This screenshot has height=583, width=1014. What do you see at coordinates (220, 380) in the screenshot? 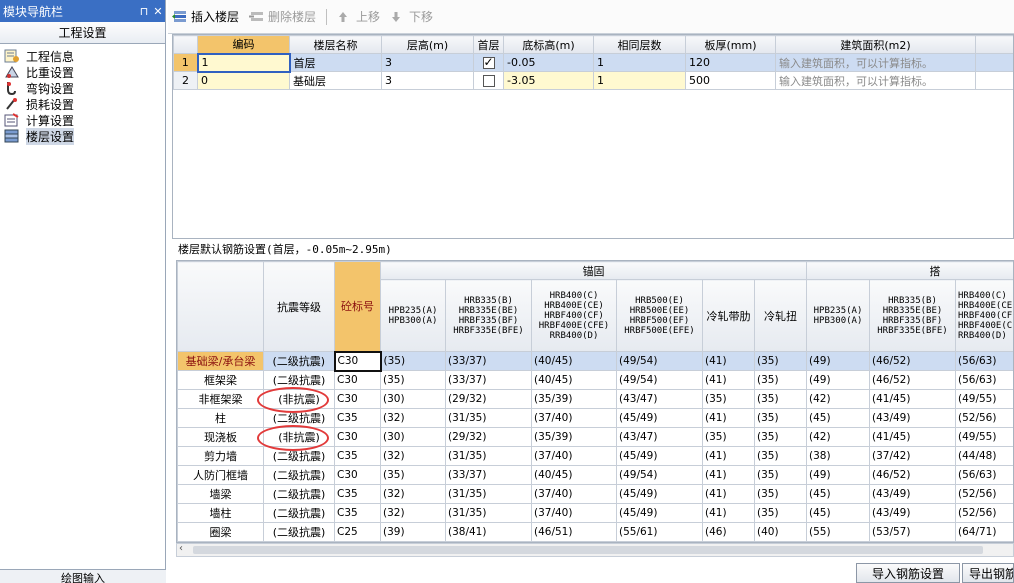
I see `element-name-cell: 框架梁` at bounding box center [220, 380].